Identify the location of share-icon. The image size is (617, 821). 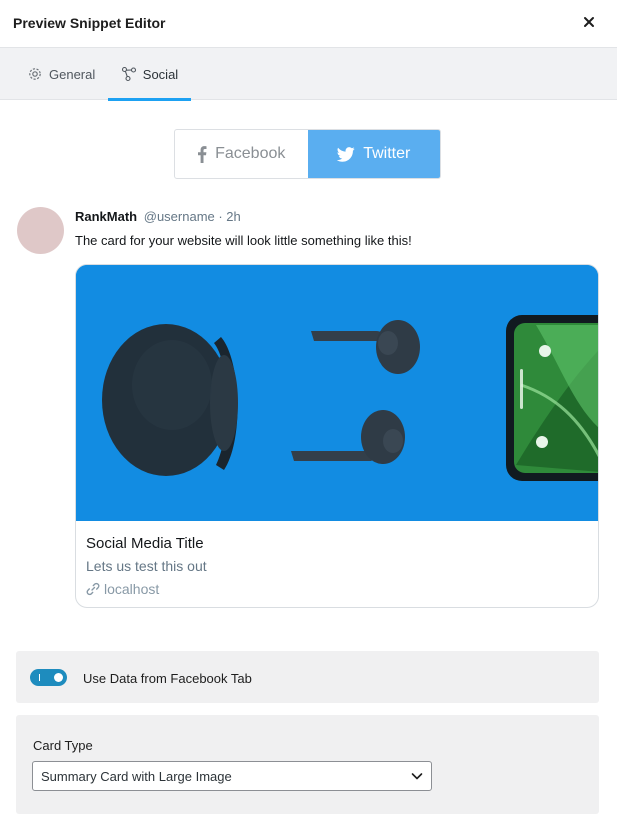
(128, 74).